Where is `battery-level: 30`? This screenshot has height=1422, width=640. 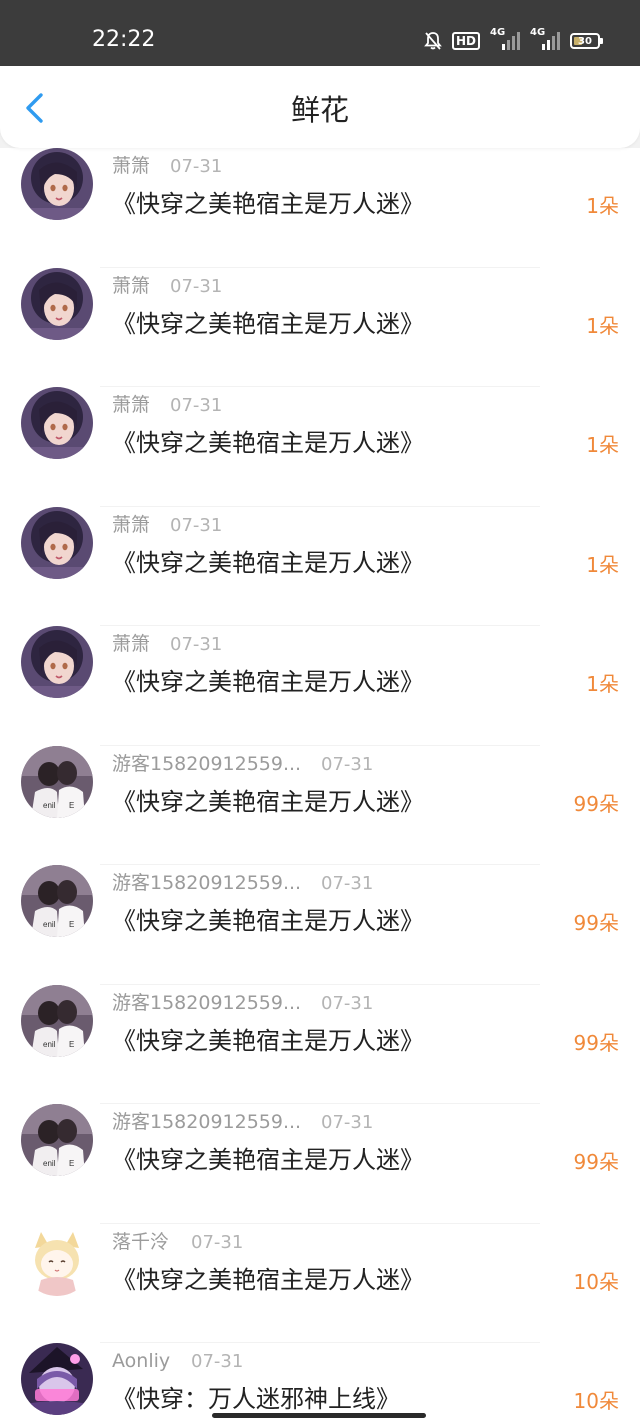
battery-level: 30 is located at coordinates (585, 41).